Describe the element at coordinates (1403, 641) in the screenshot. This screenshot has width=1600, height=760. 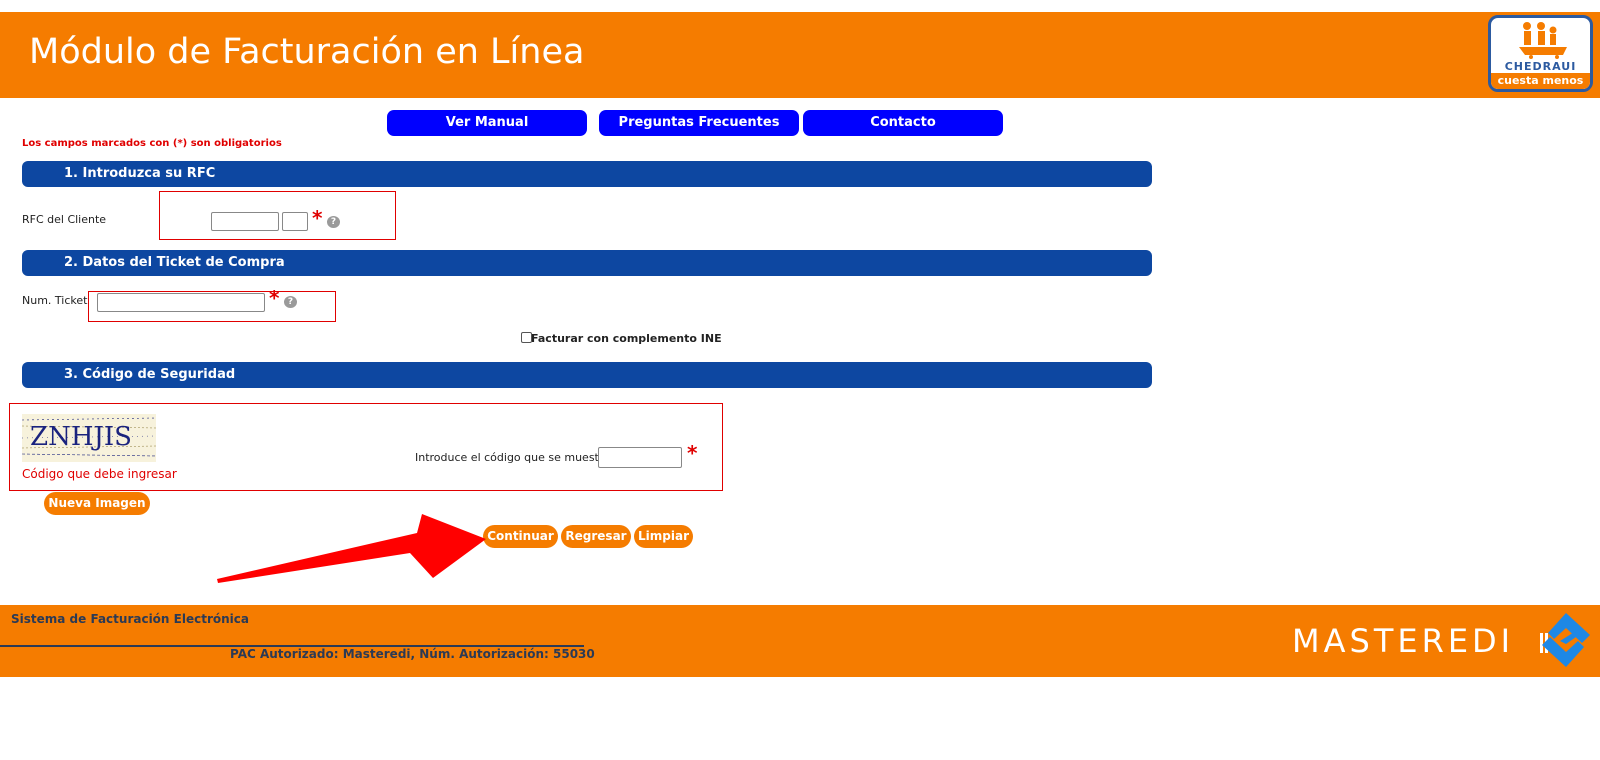
I see `masteredi-logo-text: MASTEREDI` at that location.